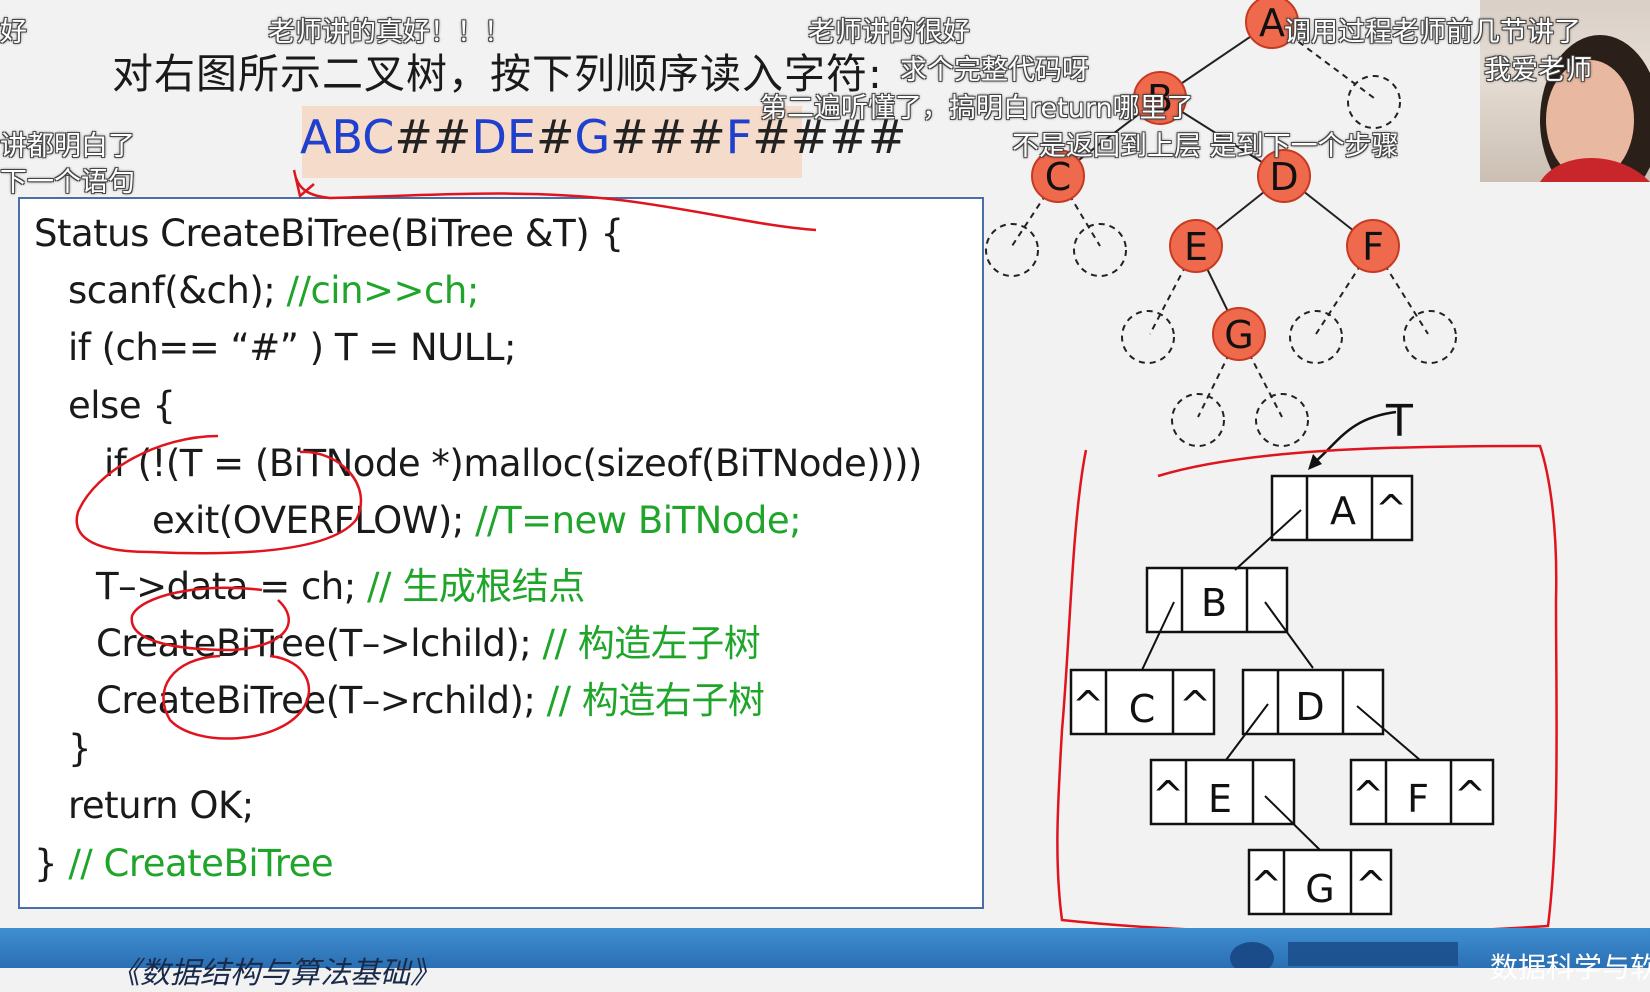 The image size is (1650, 992). I want to click on danmaku-comment: 下一个语句, so click(67, 182).